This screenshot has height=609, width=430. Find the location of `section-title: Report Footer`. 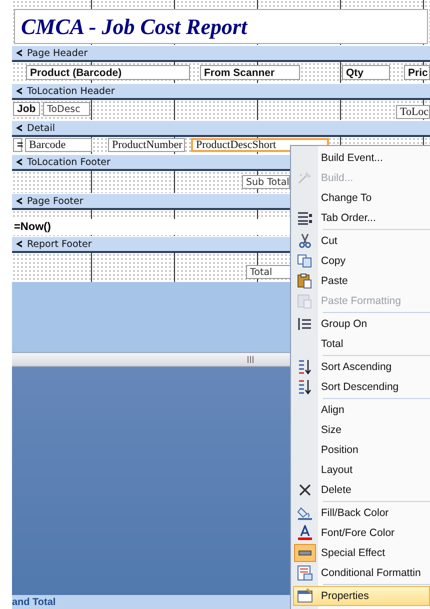

section-title: Report Footer is located at coordinates (59, 244).